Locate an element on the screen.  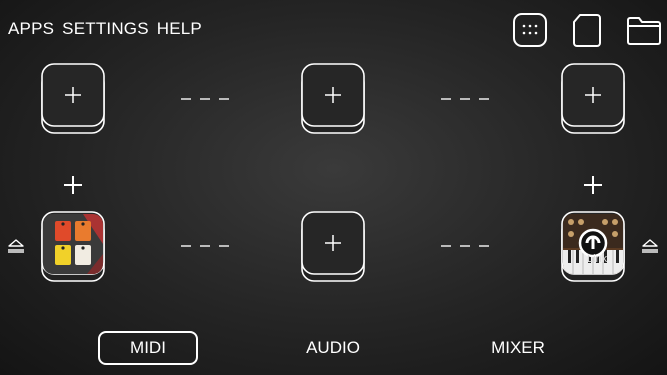
slot-row1-left is located at coordinates (73, 99).